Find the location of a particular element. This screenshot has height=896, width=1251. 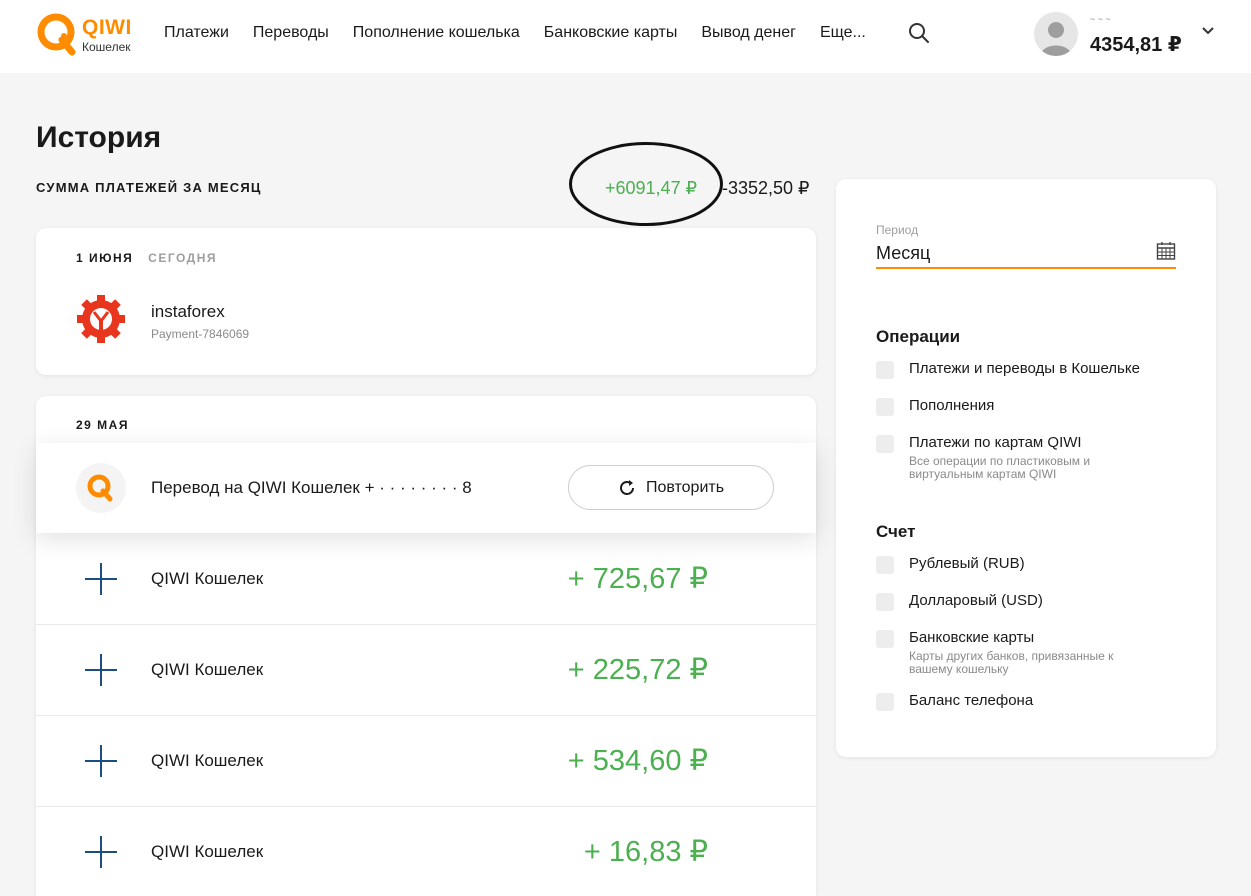

qiwi-round-logo is located at coordinates (101, 488).